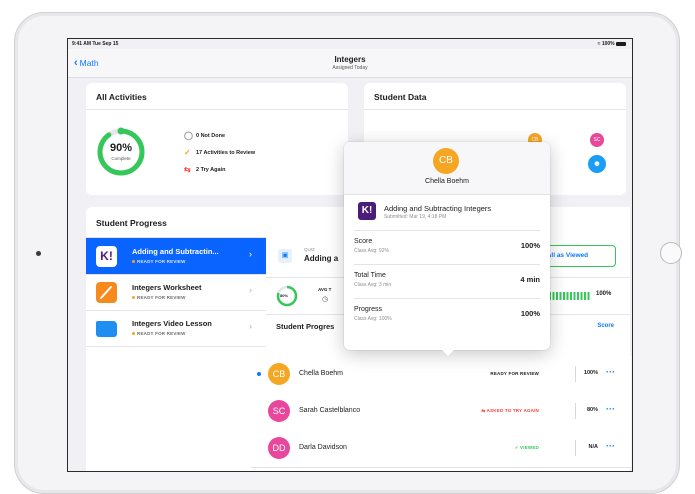  What do you see at coordinates (441, 449) in the screenshot?
I see `table-row: DD Darla Davidson ✓ VIEWED N/A ···` at bounding box center [441, 449].